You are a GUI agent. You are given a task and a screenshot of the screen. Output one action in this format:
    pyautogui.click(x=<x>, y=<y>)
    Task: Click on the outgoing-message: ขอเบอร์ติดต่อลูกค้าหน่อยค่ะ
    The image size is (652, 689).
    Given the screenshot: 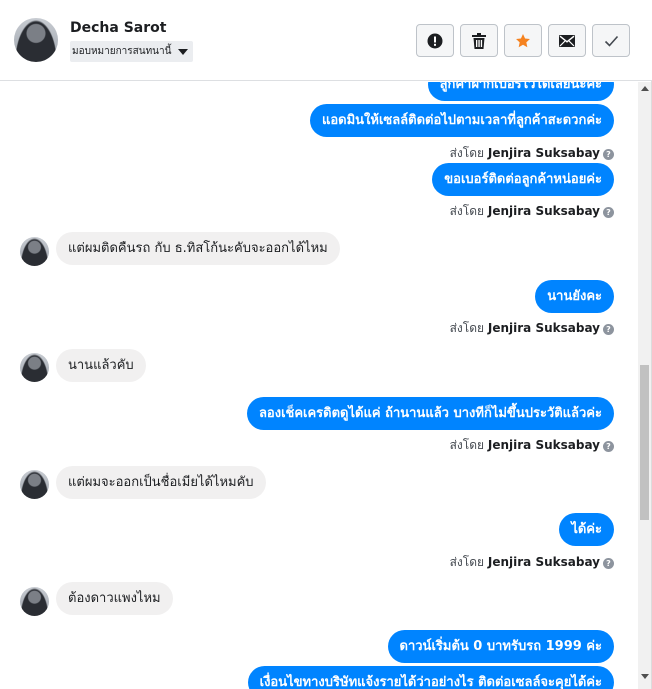 What is the action you would take?
    pyautogui.click(x=523, y=179)
    